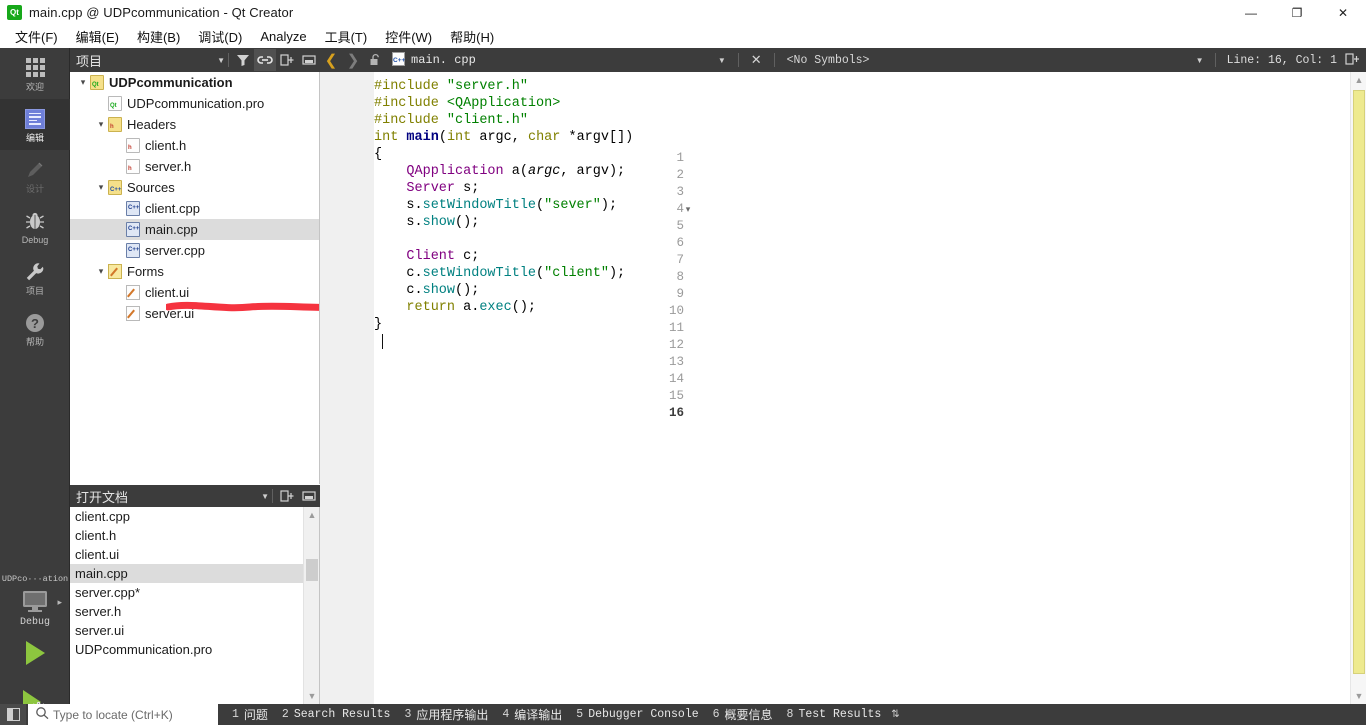 Image resolution: width=1366 pixels, height=725 pixels. What do you see at coordinates (194, 124) in the screenshot?
I see `tree-item-headers: ▾ h Headers` at bounding box center [194, 124].